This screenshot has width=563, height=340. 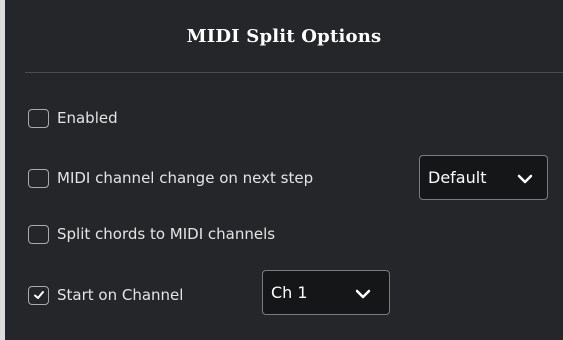 What do you see at coordinates (38, 118) in the screenshot?
I see `enabled-checkbox` at bounding box center [38, 118].